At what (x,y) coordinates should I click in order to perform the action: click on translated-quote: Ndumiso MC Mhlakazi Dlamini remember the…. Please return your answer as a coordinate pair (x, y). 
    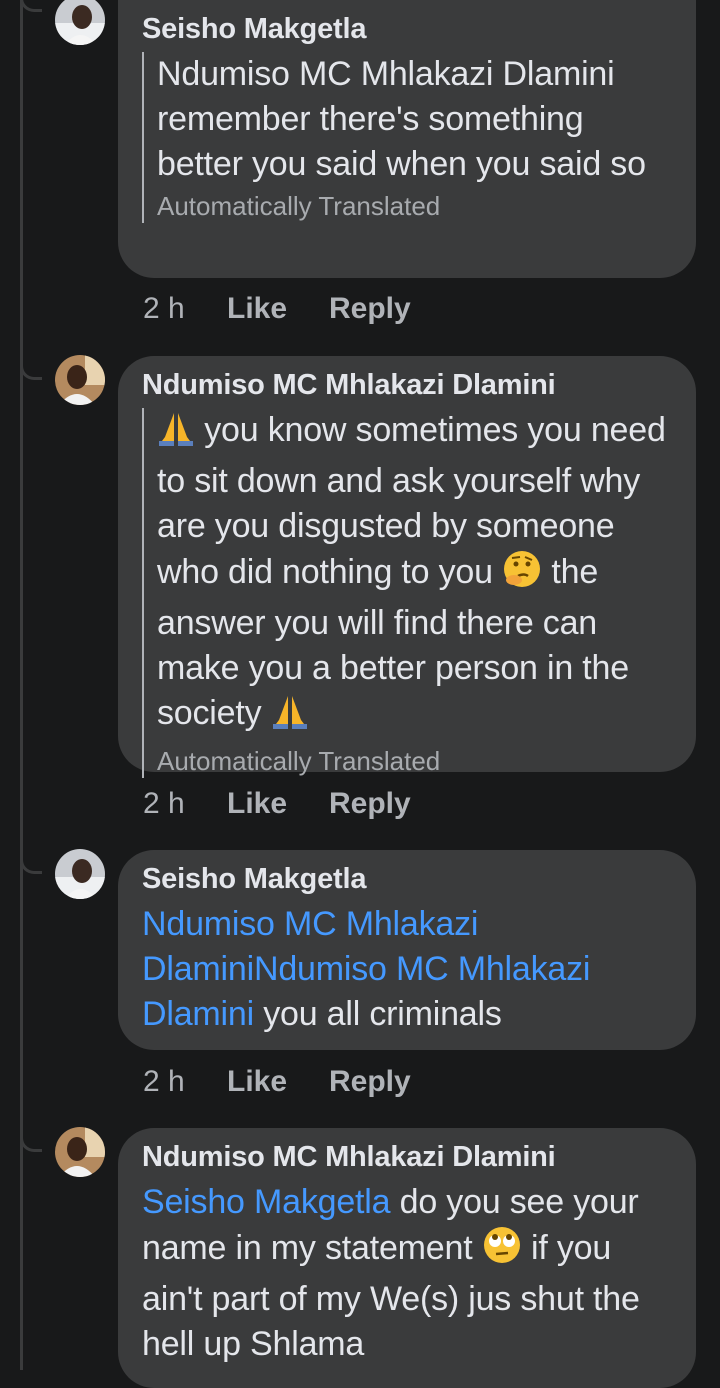
    Looking at the image, I should click on (407, 137).